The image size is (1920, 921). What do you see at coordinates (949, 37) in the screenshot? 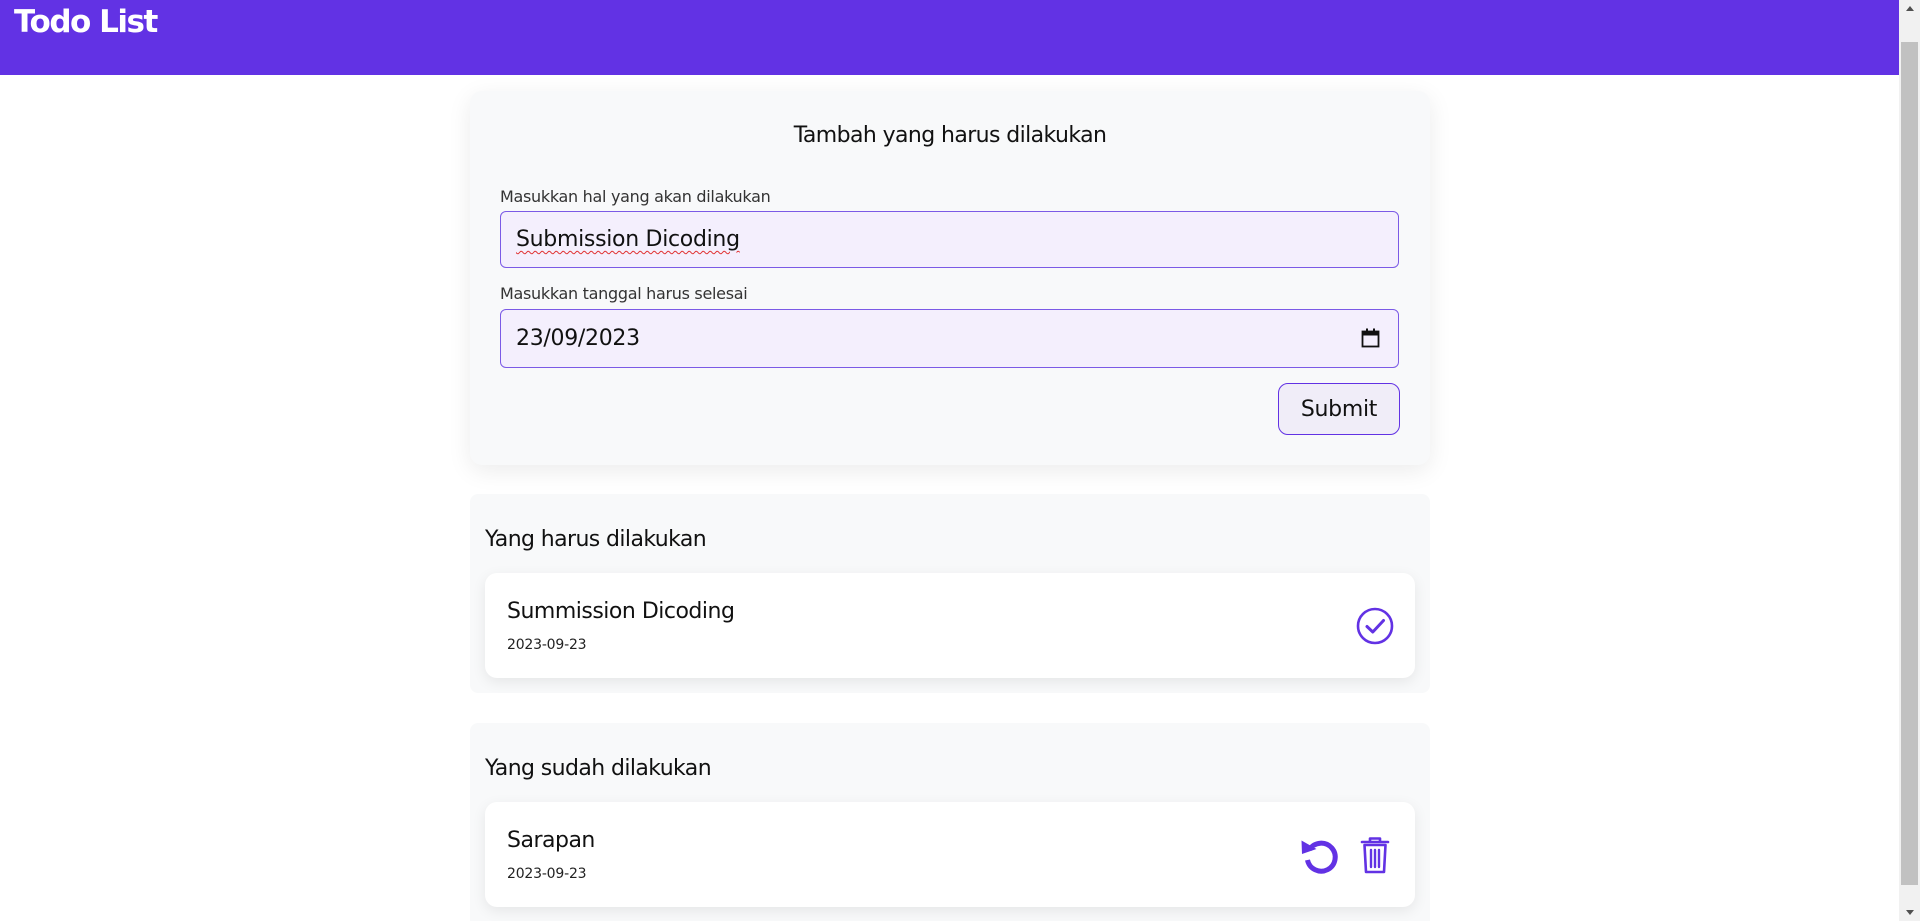
I see `app-header: Todo List` at bounding box center [949, 37].